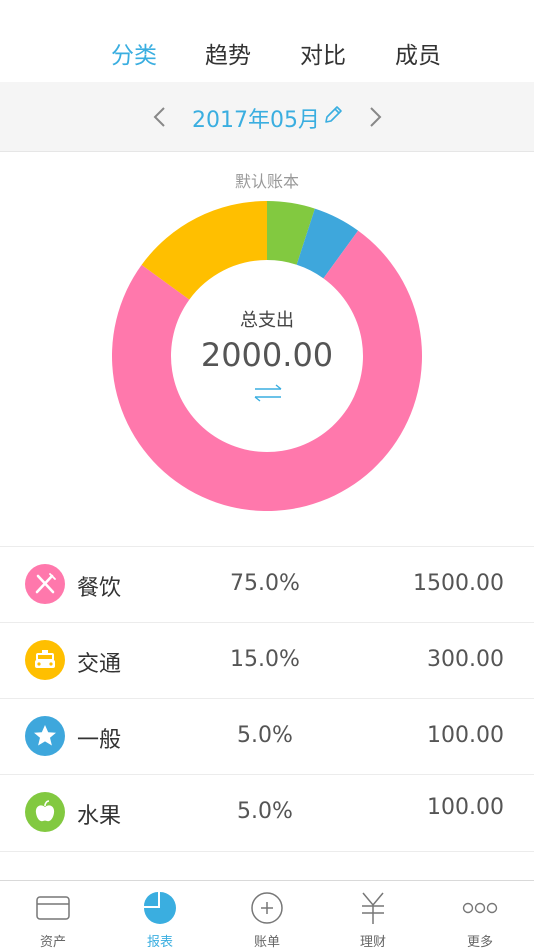  I want to click on star-icon, so click(45, 736).